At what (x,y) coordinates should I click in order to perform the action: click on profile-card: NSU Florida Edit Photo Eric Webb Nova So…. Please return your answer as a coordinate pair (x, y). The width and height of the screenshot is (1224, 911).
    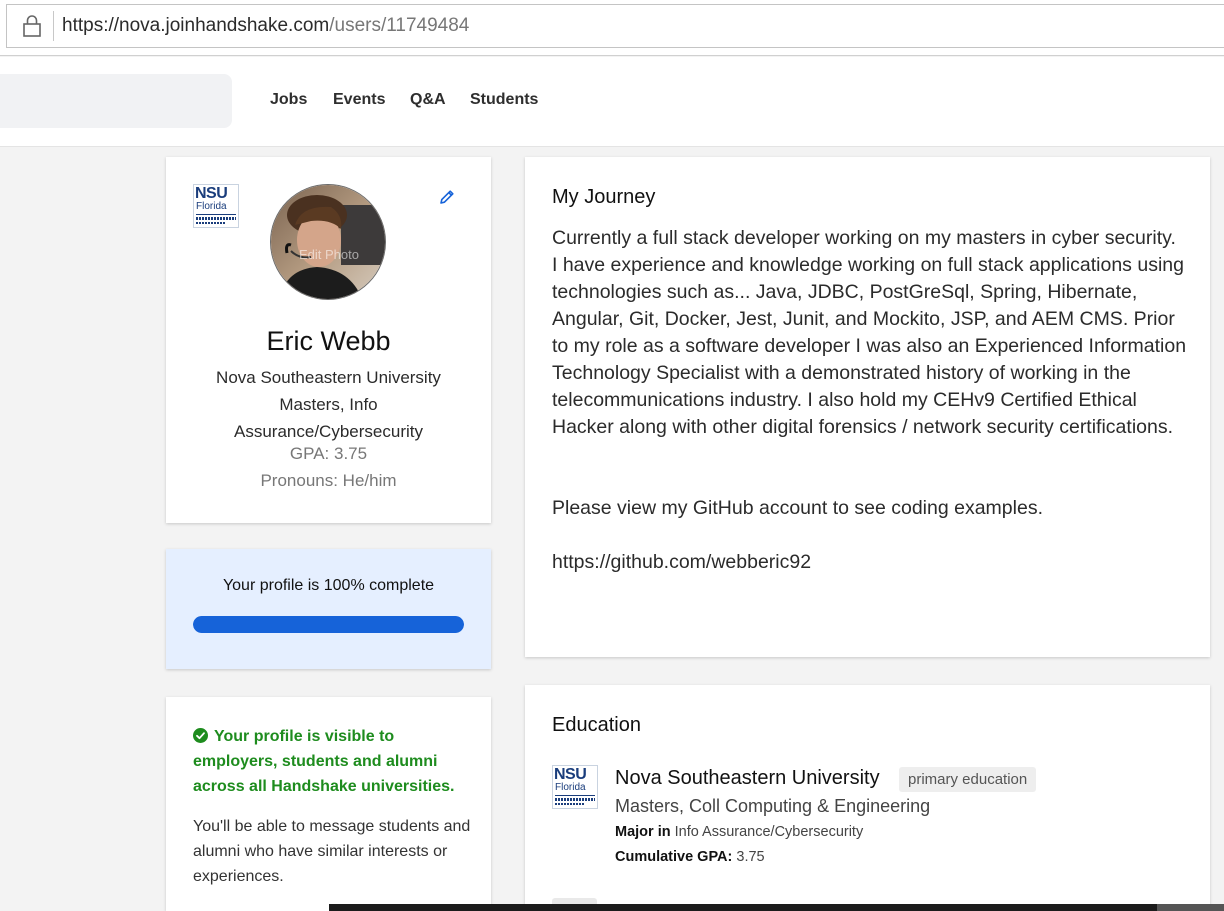
    Looking at the image, I should click on (328, 340).